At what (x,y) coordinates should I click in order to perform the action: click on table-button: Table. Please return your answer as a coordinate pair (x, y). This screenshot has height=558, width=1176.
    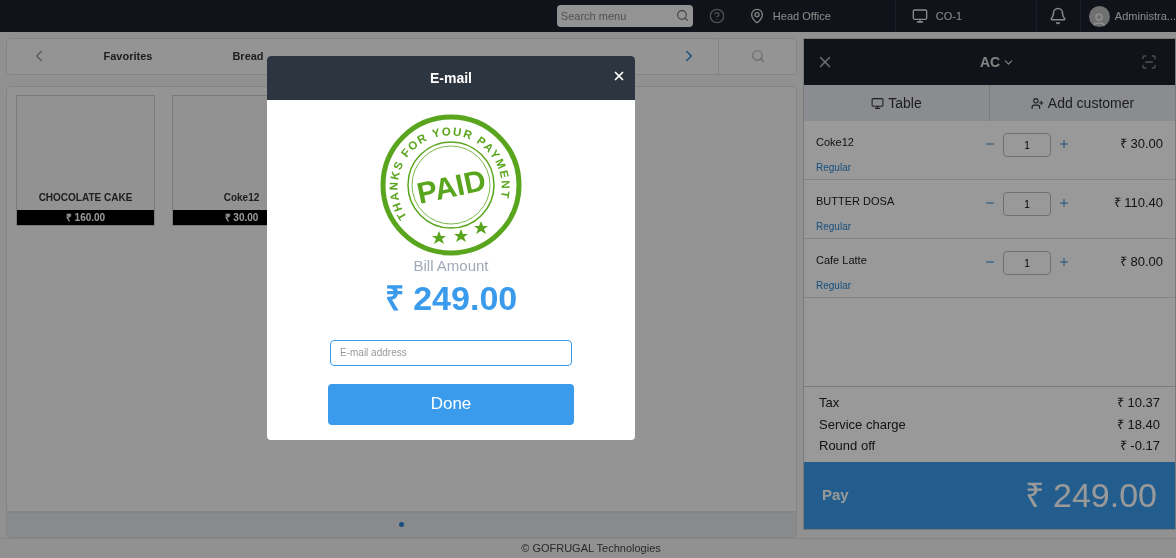
    Looking at the image, I should click on (897, 103).